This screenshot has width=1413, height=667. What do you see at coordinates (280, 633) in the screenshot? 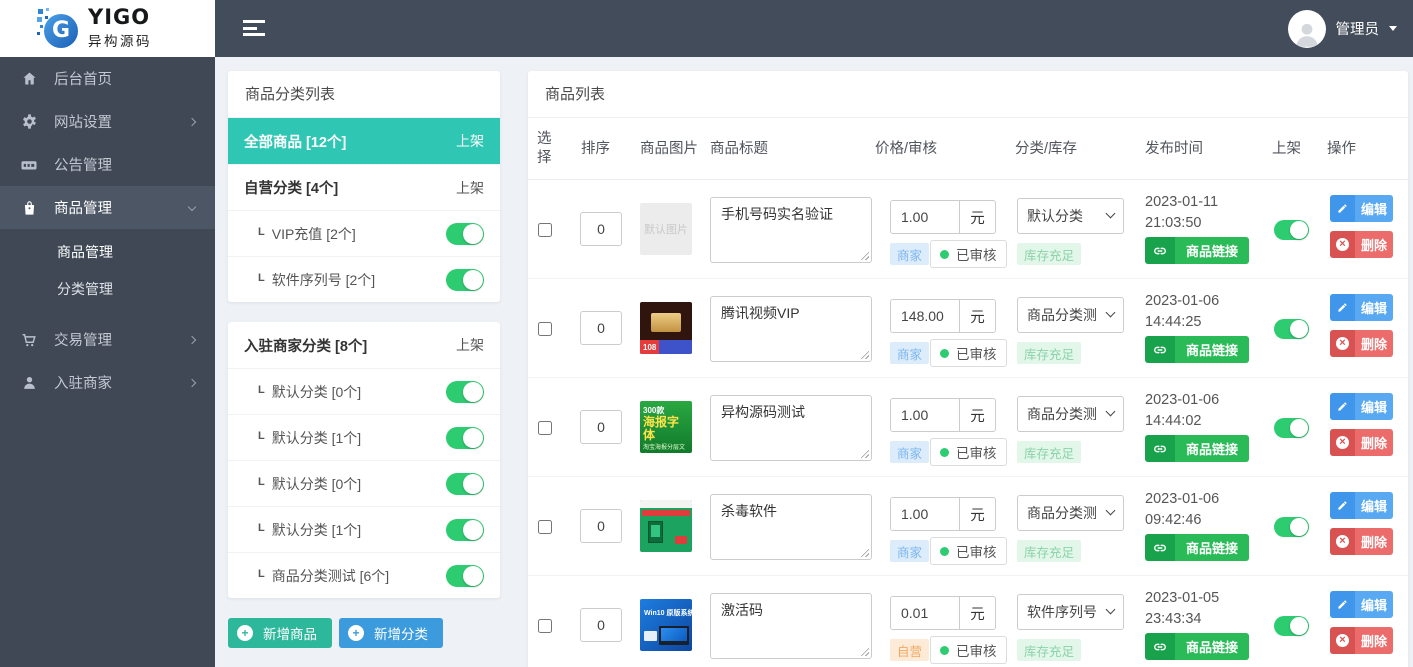
I see `add-product-button: + 新增商品` at bounding box center [280, 633].